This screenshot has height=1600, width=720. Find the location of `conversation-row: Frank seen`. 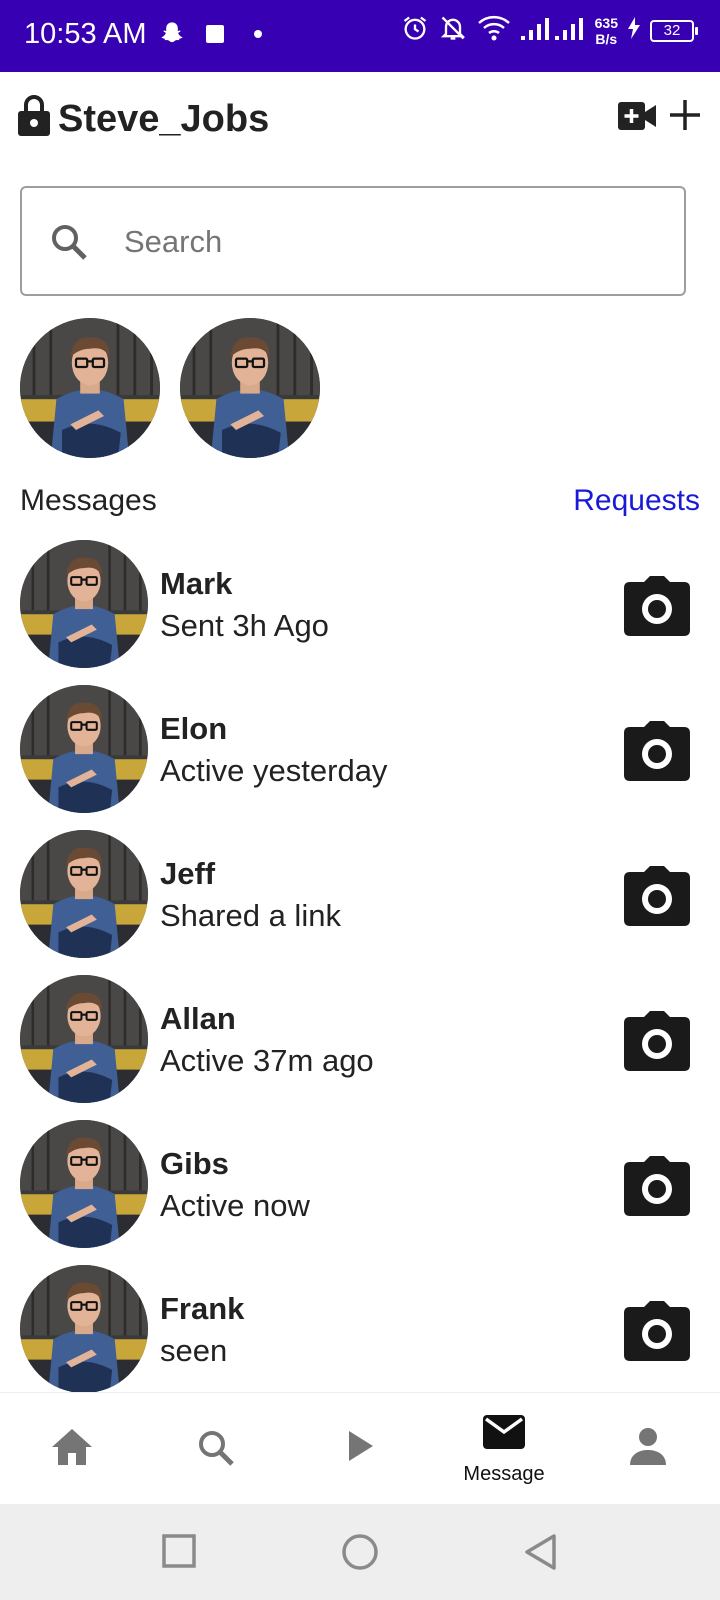

conversation-row: Frank seen is located at coordinates (360, 1329).